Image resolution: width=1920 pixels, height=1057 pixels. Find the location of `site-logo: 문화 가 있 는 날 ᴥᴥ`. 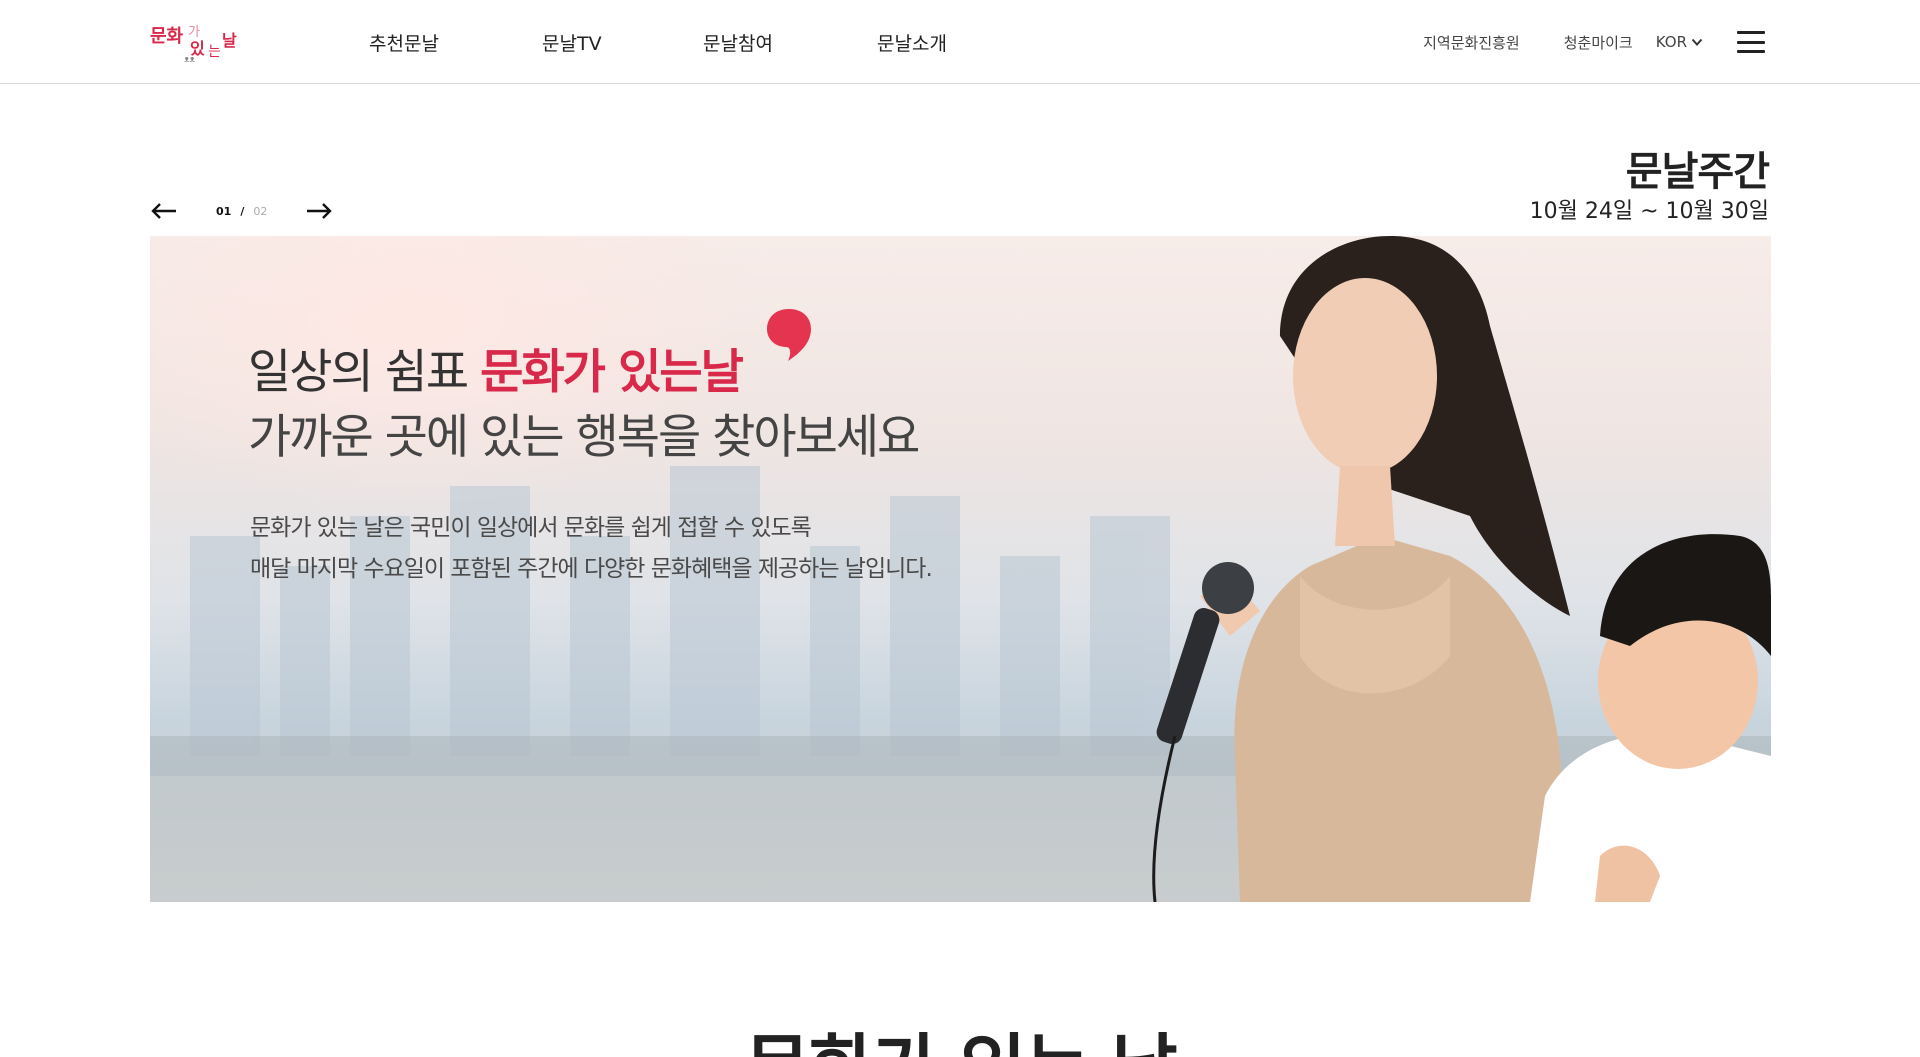

site-logo: 문화 가 있 는 날 ᴥᴥ is located at coordinates (196, 43).